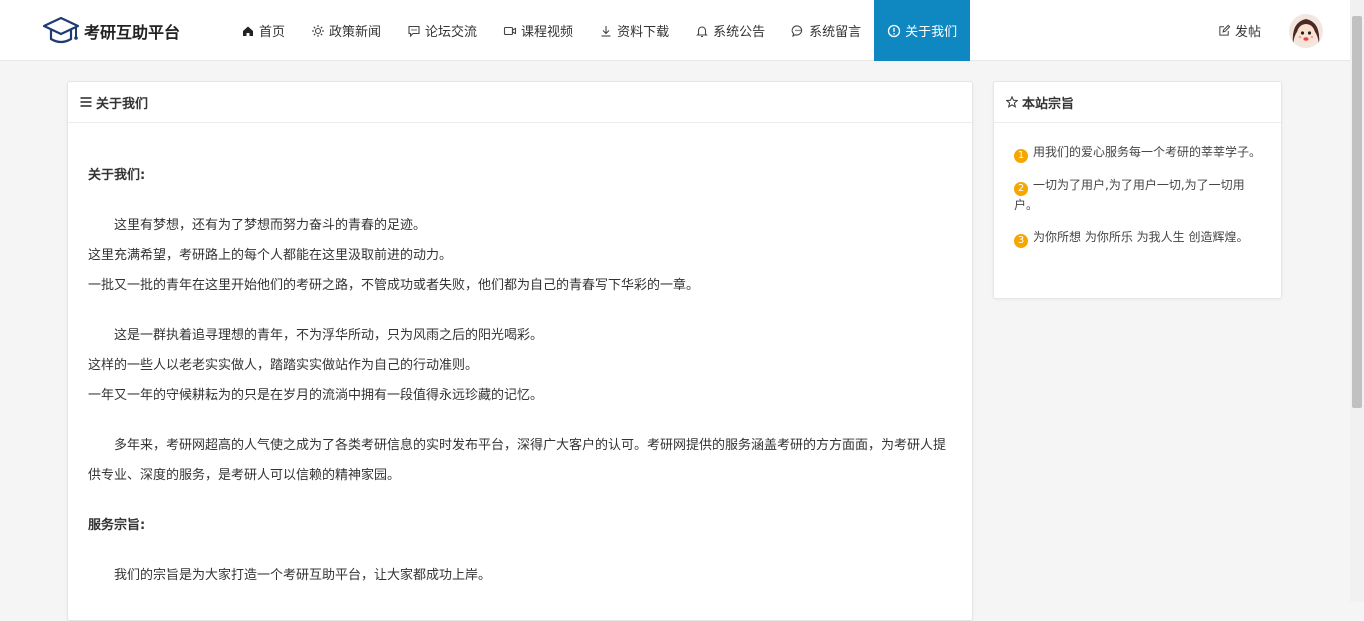  I want to click on avatar, so click(1306, 30).